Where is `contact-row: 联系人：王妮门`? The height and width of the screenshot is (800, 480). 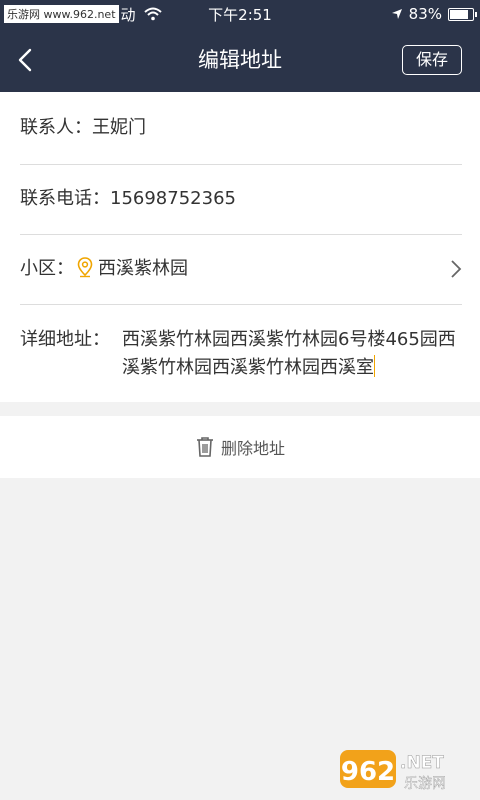
contact-row: 联系人：王妮门 is located at coordinates (241, 128).